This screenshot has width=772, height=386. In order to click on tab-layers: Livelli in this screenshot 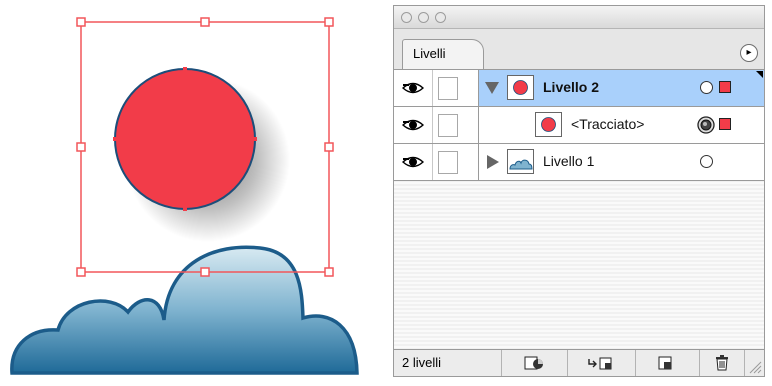, I will do `click(443, 54)`.